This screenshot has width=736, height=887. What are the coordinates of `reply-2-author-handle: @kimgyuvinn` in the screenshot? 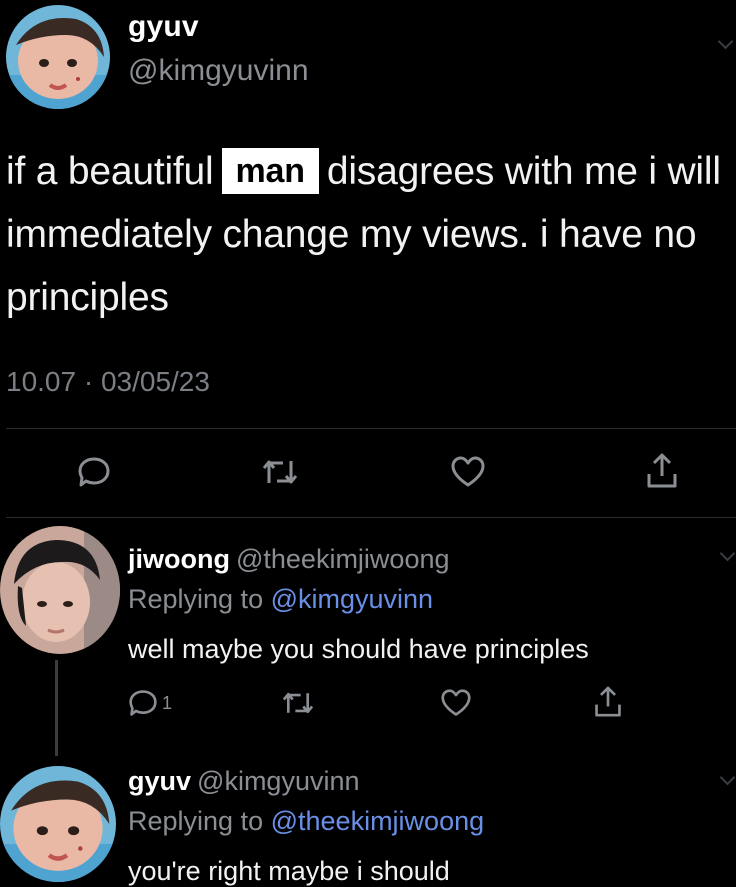 It's located at (278, 781).